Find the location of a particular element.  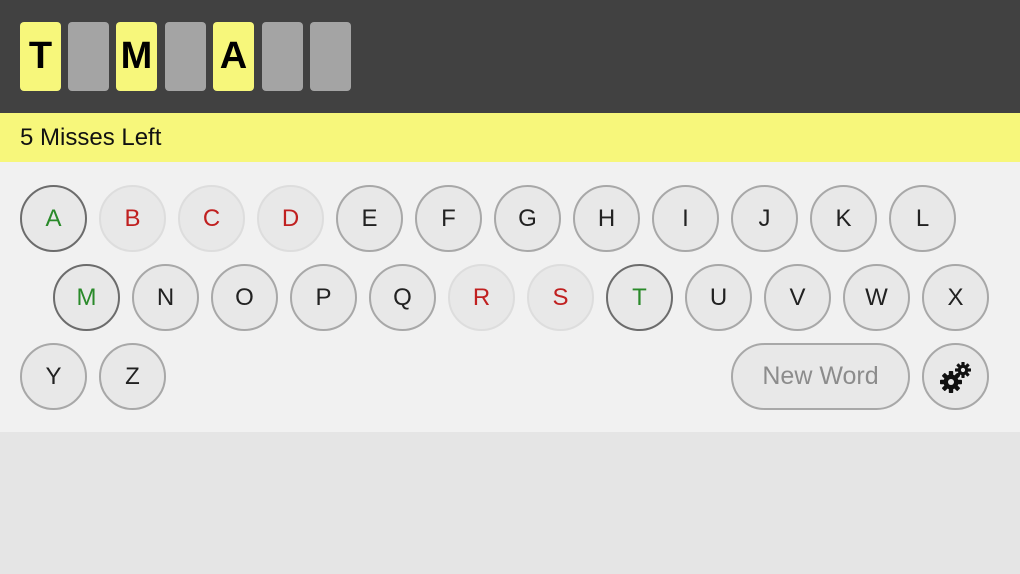

key-j: J is located at coordinates (764, 218).